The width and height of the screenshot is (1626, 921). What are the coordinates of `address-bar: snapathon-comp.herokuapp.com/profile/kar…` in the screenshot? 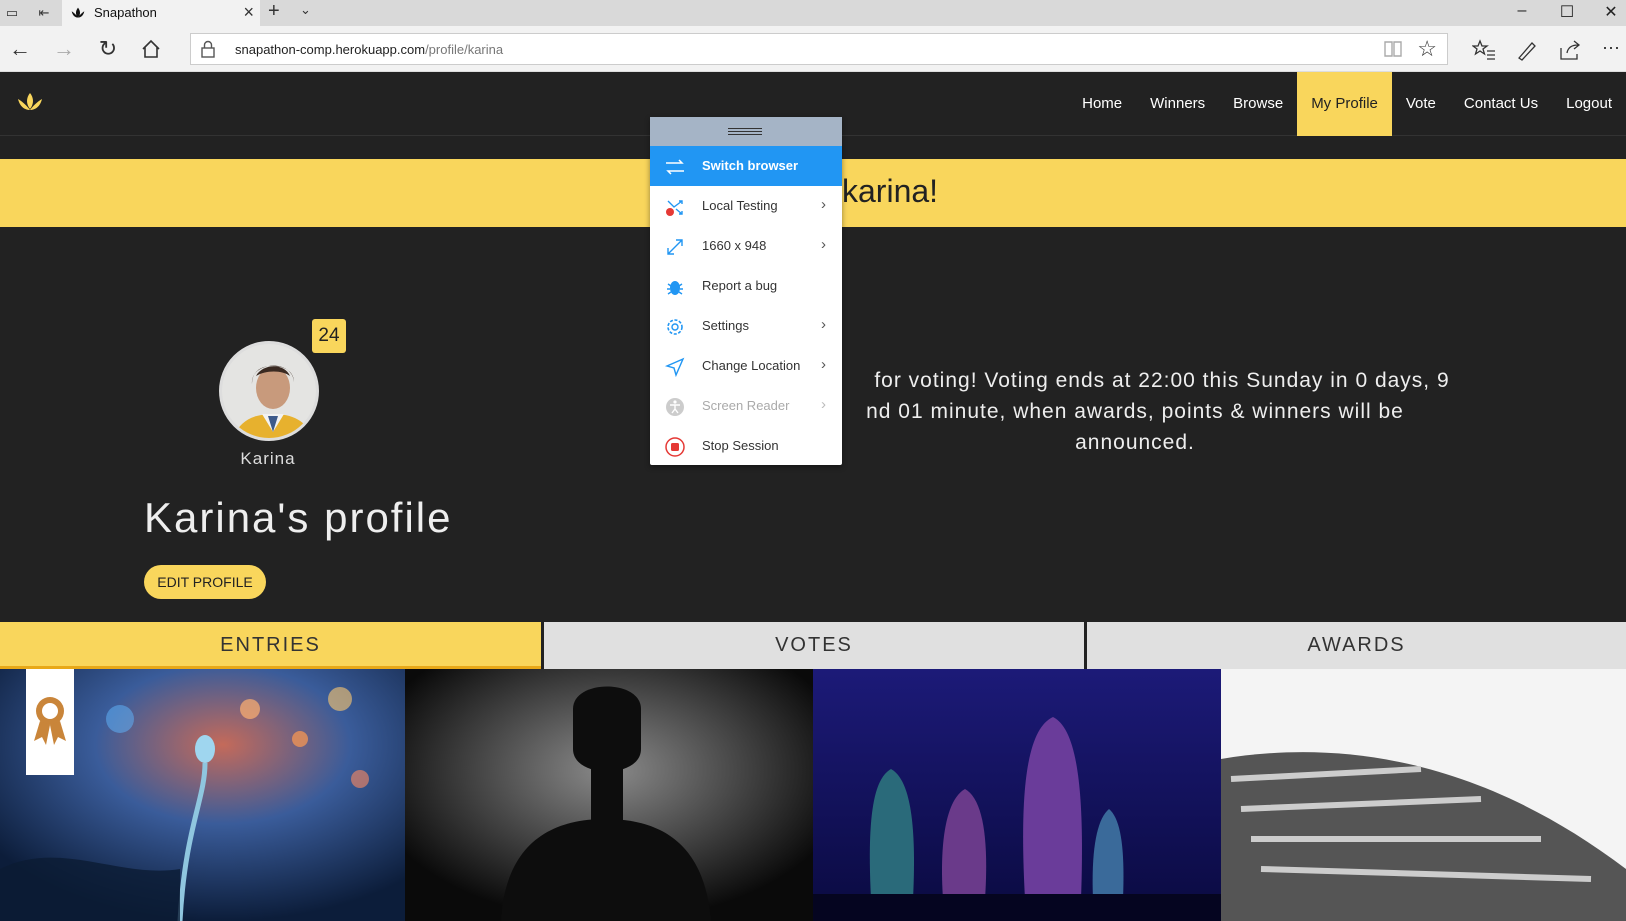 It's located at (819, 49).